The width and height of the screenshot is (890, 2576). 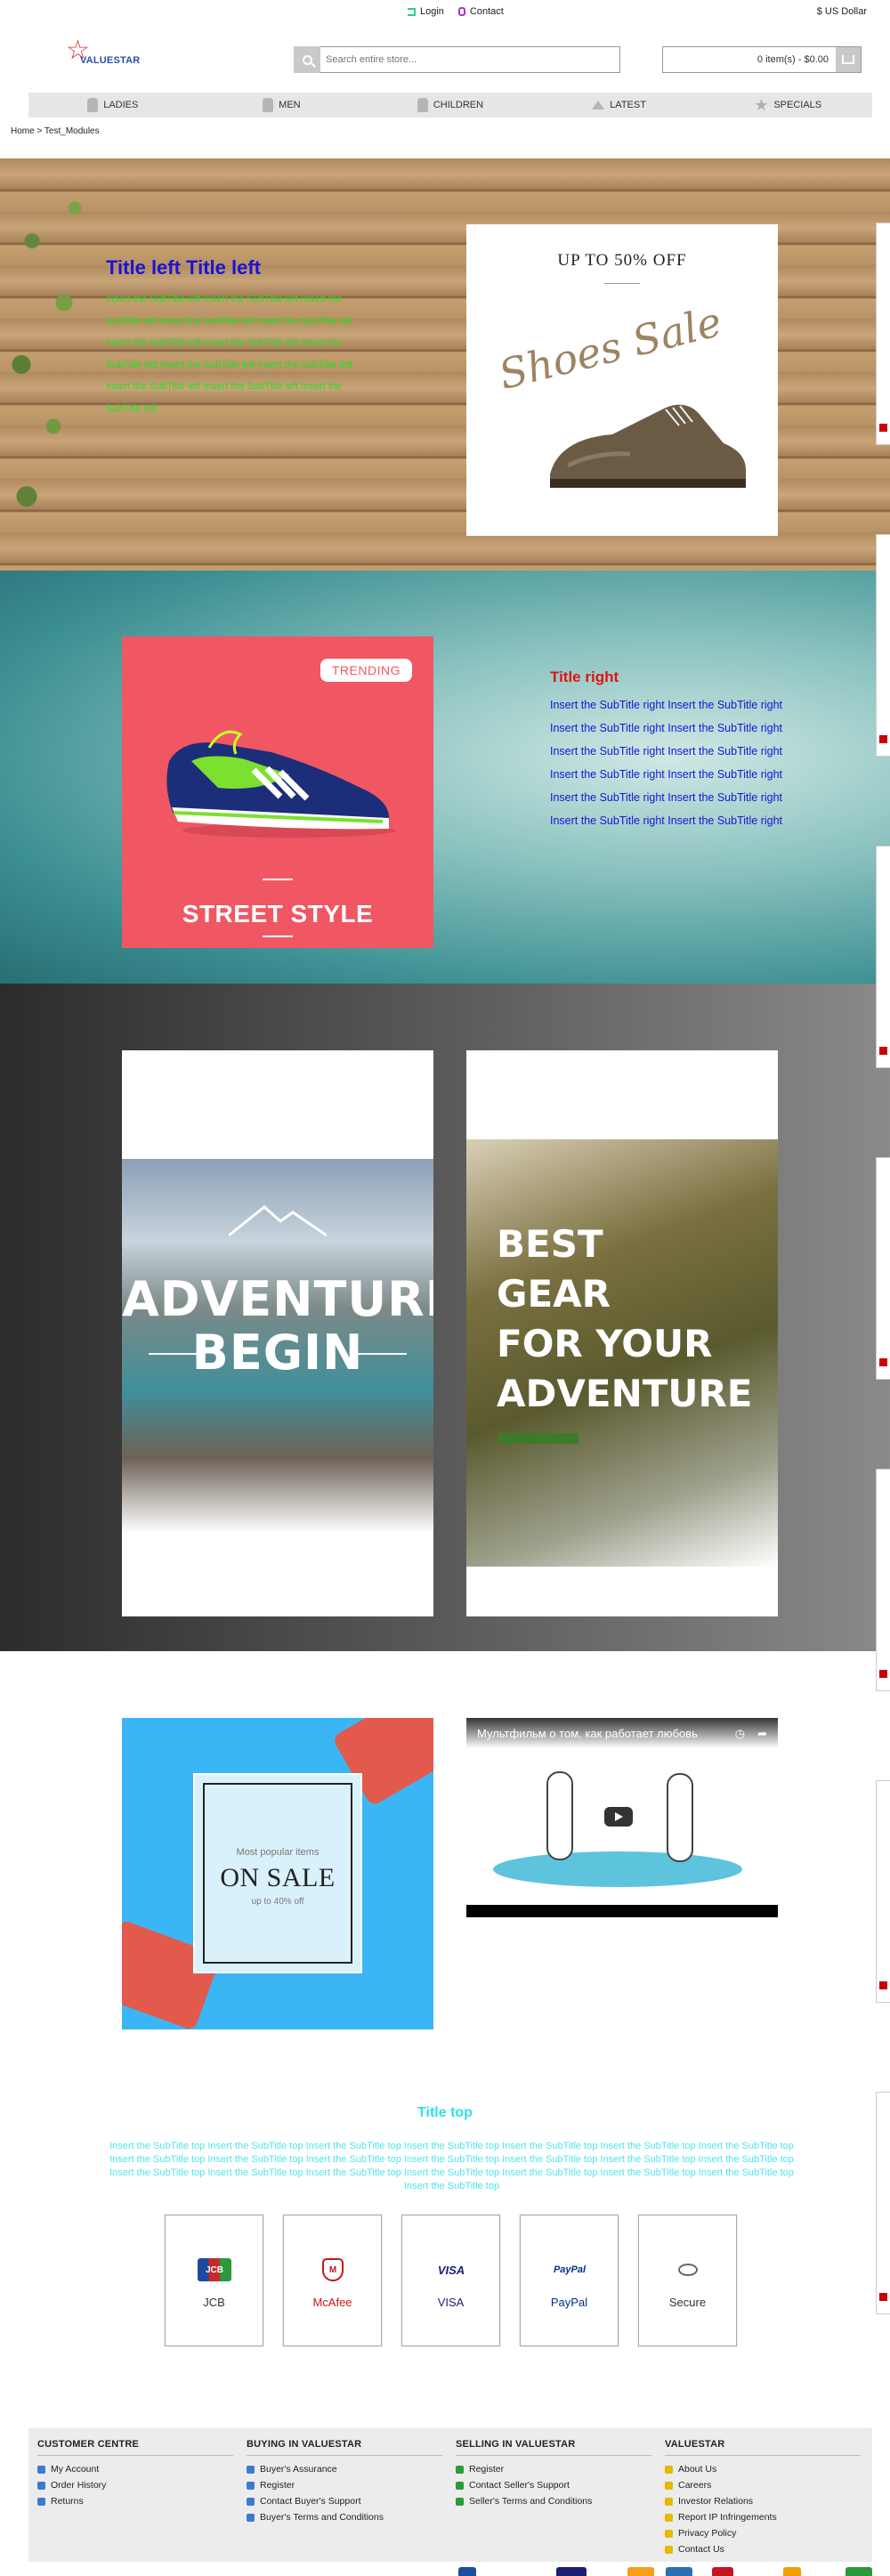 What do you see at coordinates (214, 2281) in the screenshot?
I see `payment-card-jcb: JCB JCB` at bounding box center [214, 2281].